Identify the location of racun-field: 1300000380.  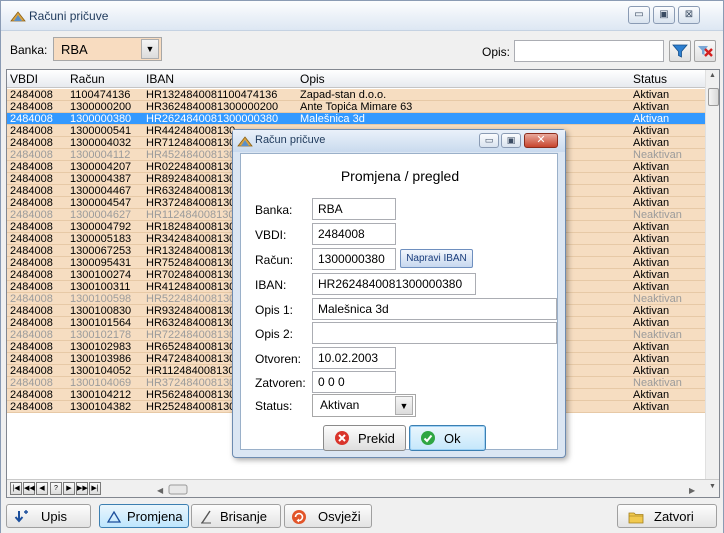
(354, 259).